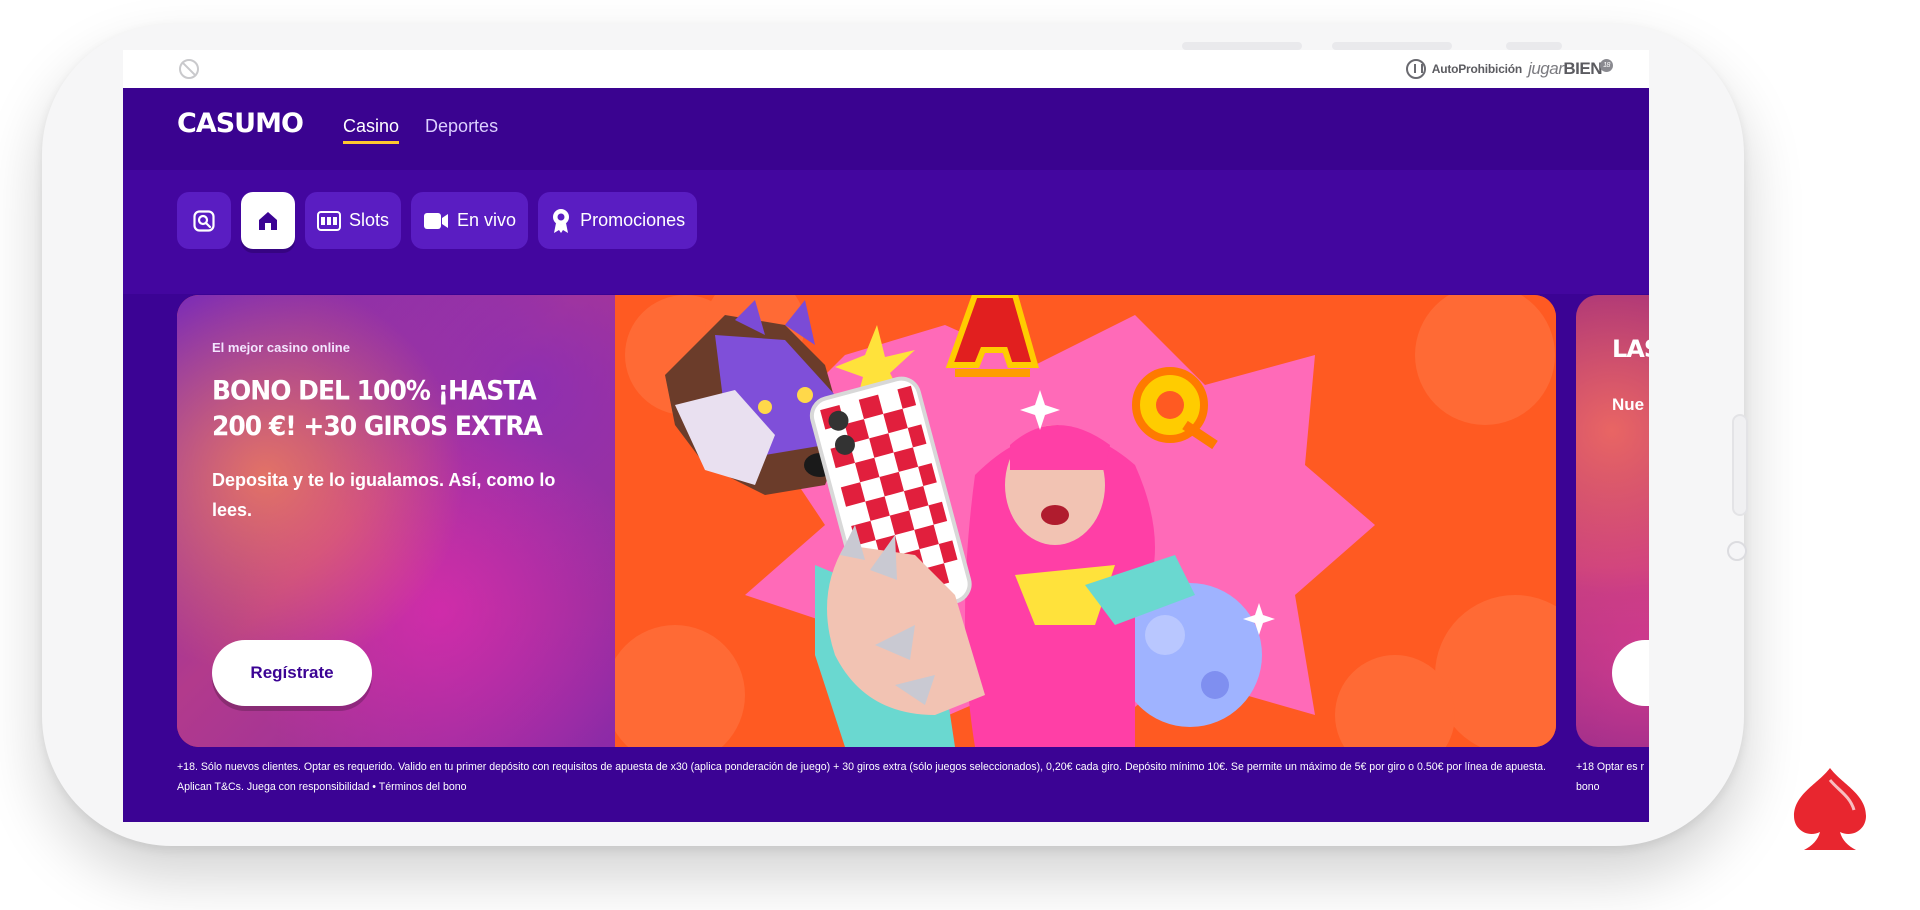  Describe the element at coordinates (886, 69) in the screenshot. I see `status-bar: AutoProhibición jugarBIEN18` at that location.